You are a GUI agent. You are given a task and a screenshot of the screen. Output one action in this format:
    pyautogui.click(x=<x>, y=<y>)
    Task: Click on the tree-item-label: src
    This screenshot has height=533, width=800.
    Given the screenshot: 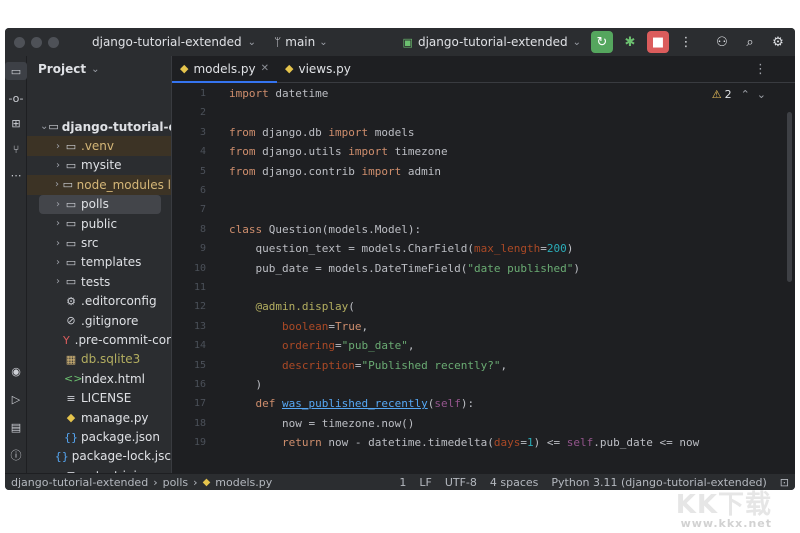 What is the action you would take?
    pyautogui.click(x=90, y=243)
    